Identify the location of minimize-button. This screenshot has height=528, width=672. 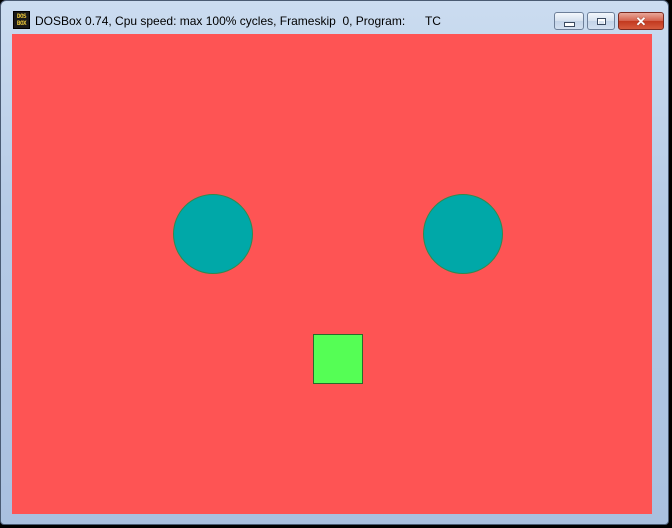
(569, 21).